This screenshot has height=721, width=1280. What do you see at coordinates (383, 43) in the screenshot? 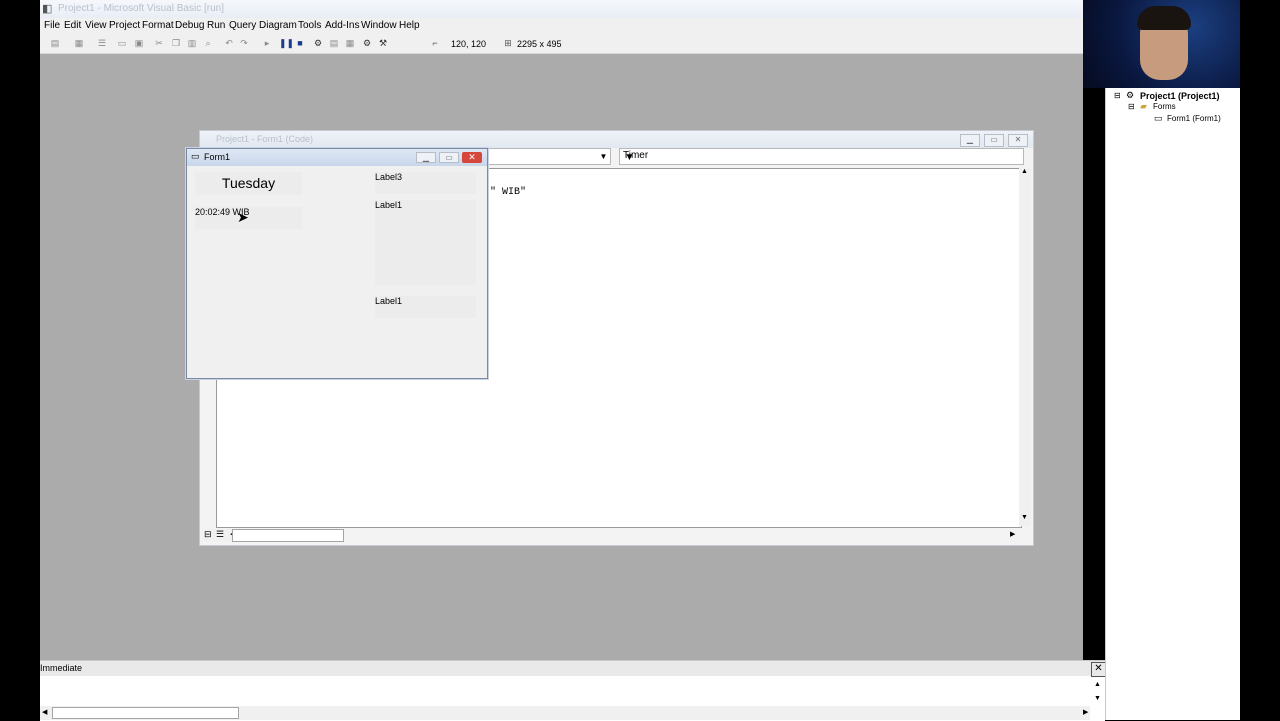
I see `toolbox-icon: ⚒` at bounding box center [383, 43].